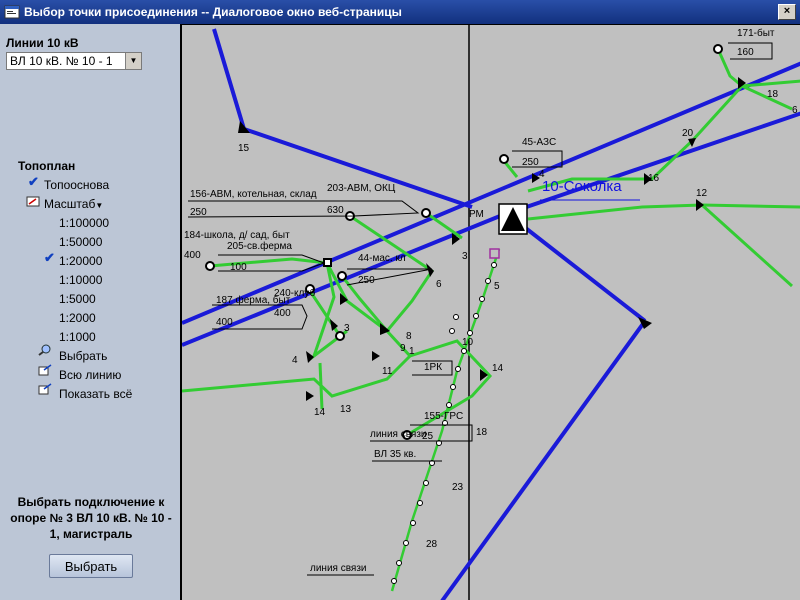 This screenshot has height=600, width=800. Describe the element at coordinates (654, 178) in the screenshot. I see `map-label: 16` at that location.